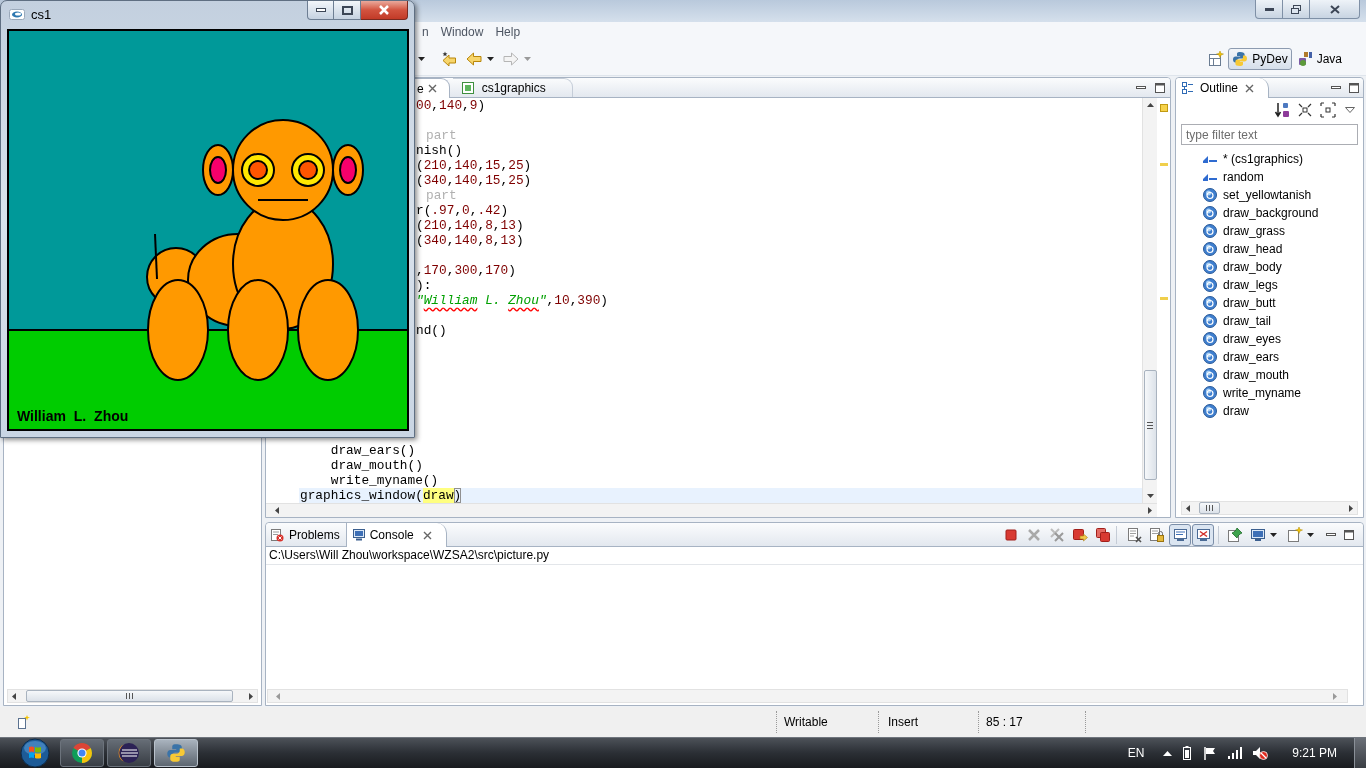 The image size is (1366, 768). Describe the element at coordinates (1269, 411) in the screenshot. I see `outline-item: draw` at that location.